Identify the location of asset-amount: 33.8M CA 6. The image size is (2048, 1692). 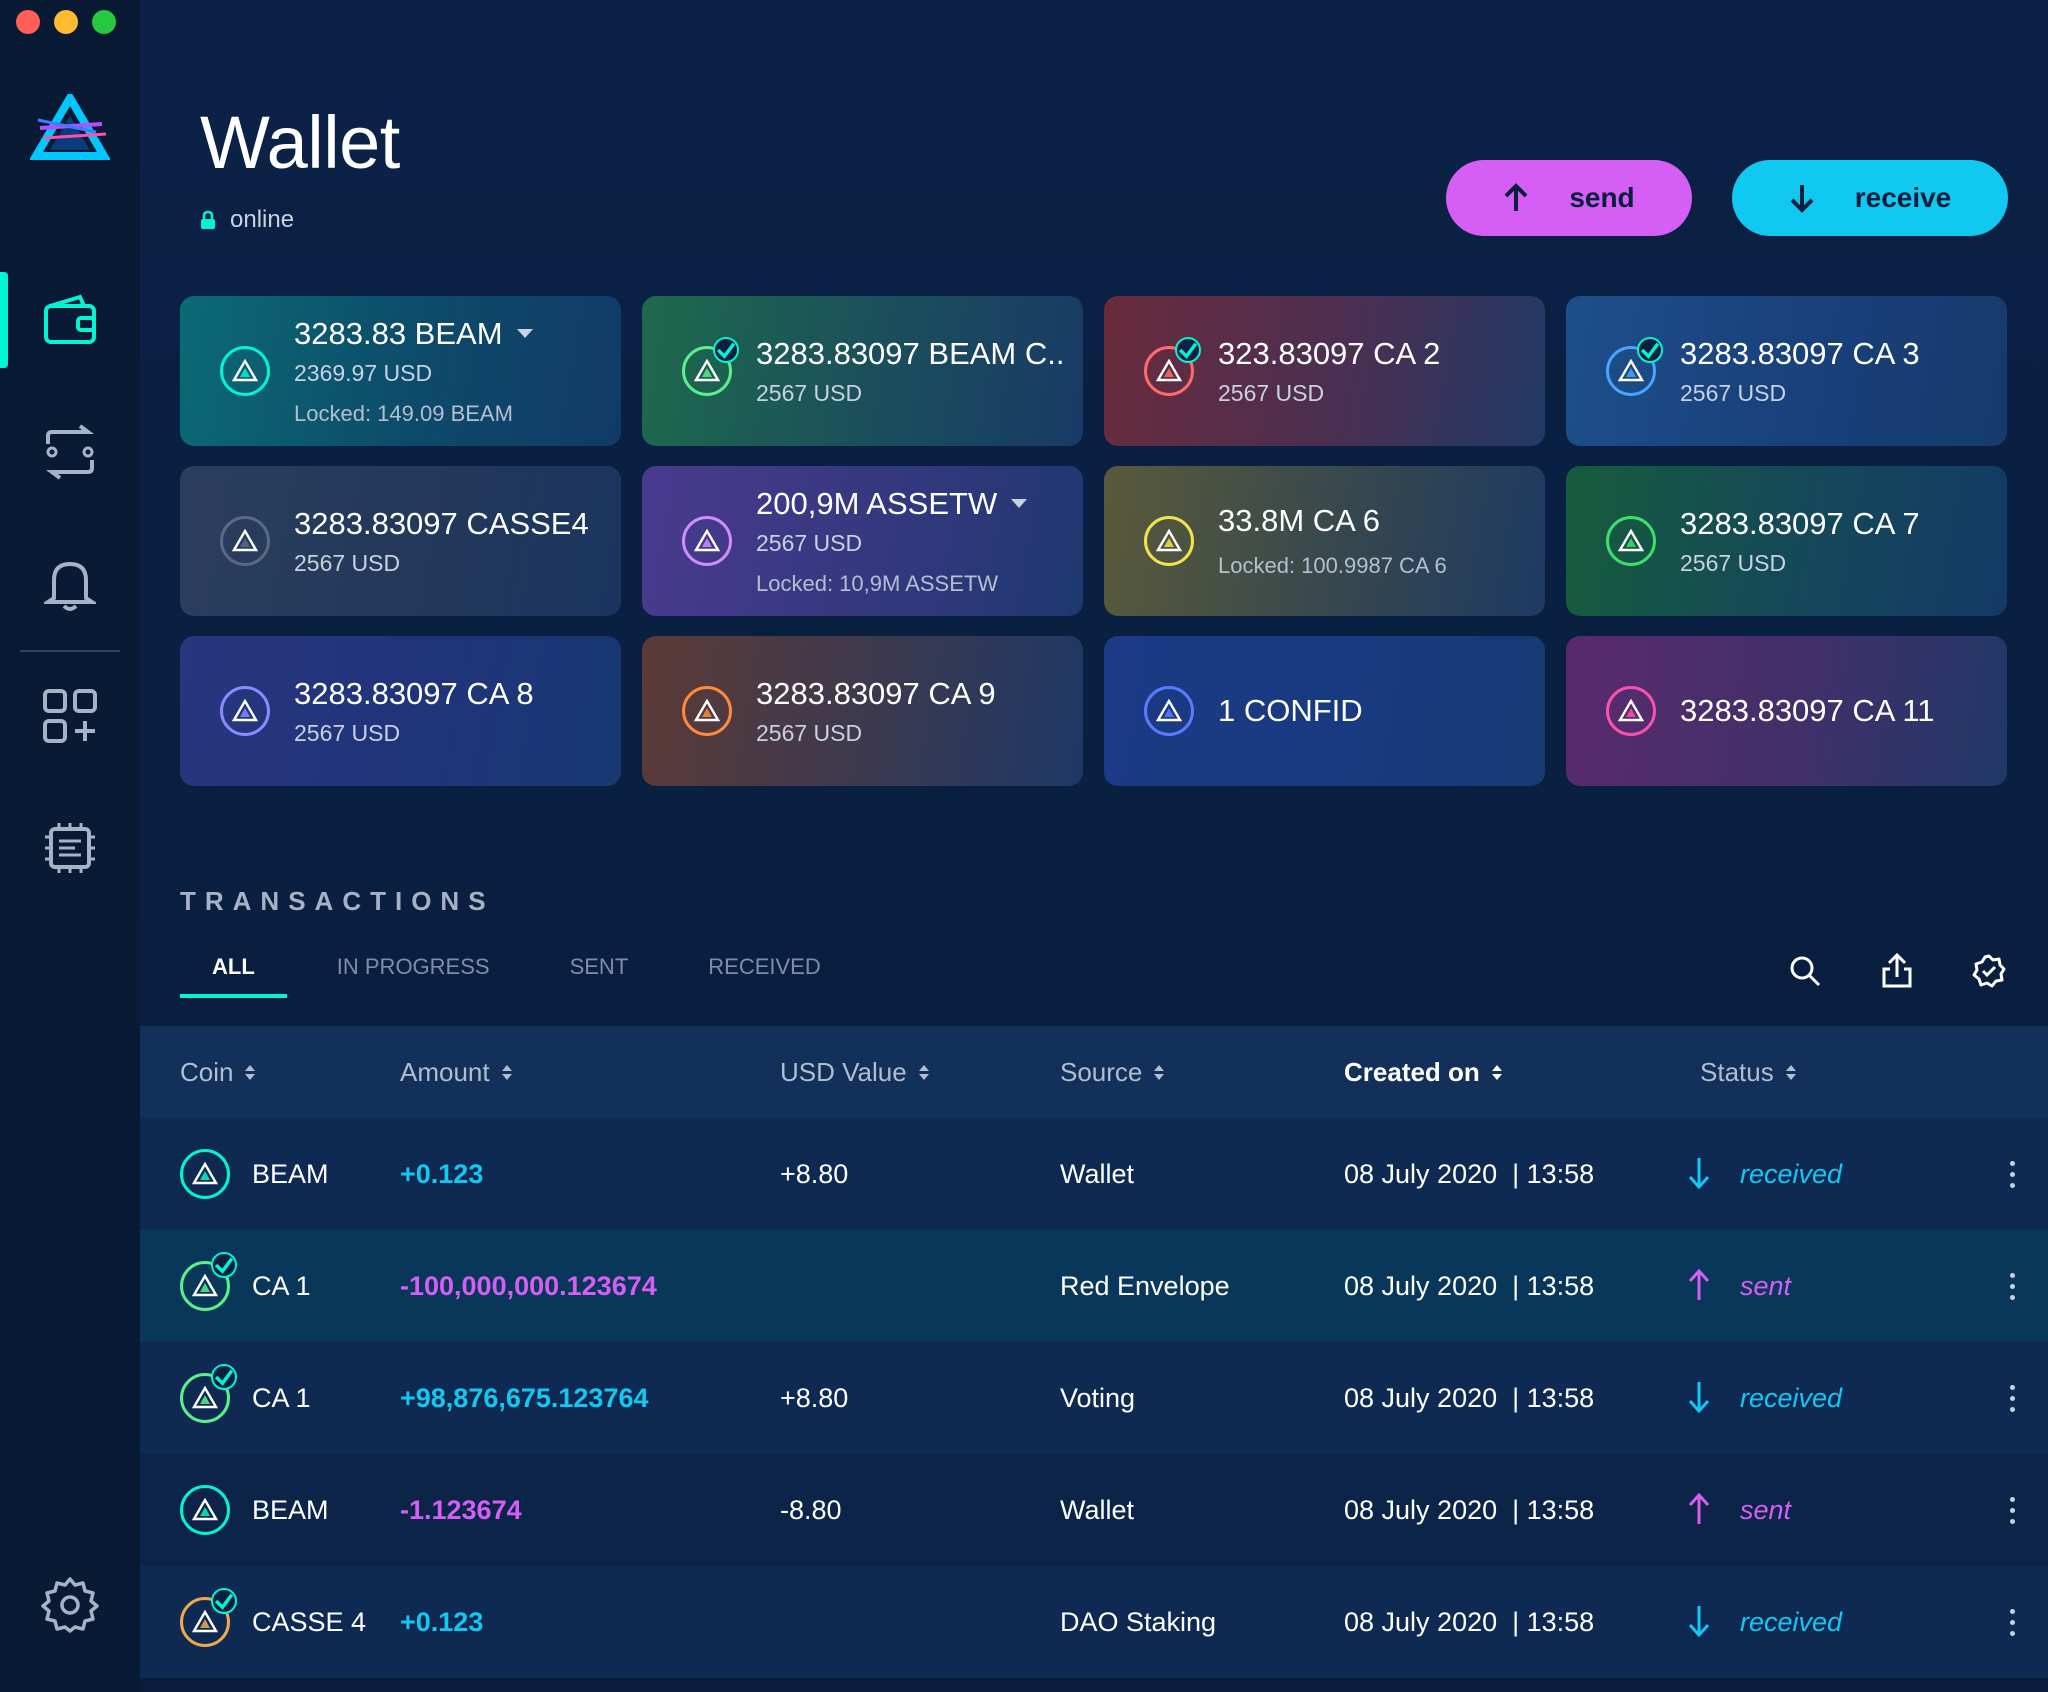
(1332, 521).